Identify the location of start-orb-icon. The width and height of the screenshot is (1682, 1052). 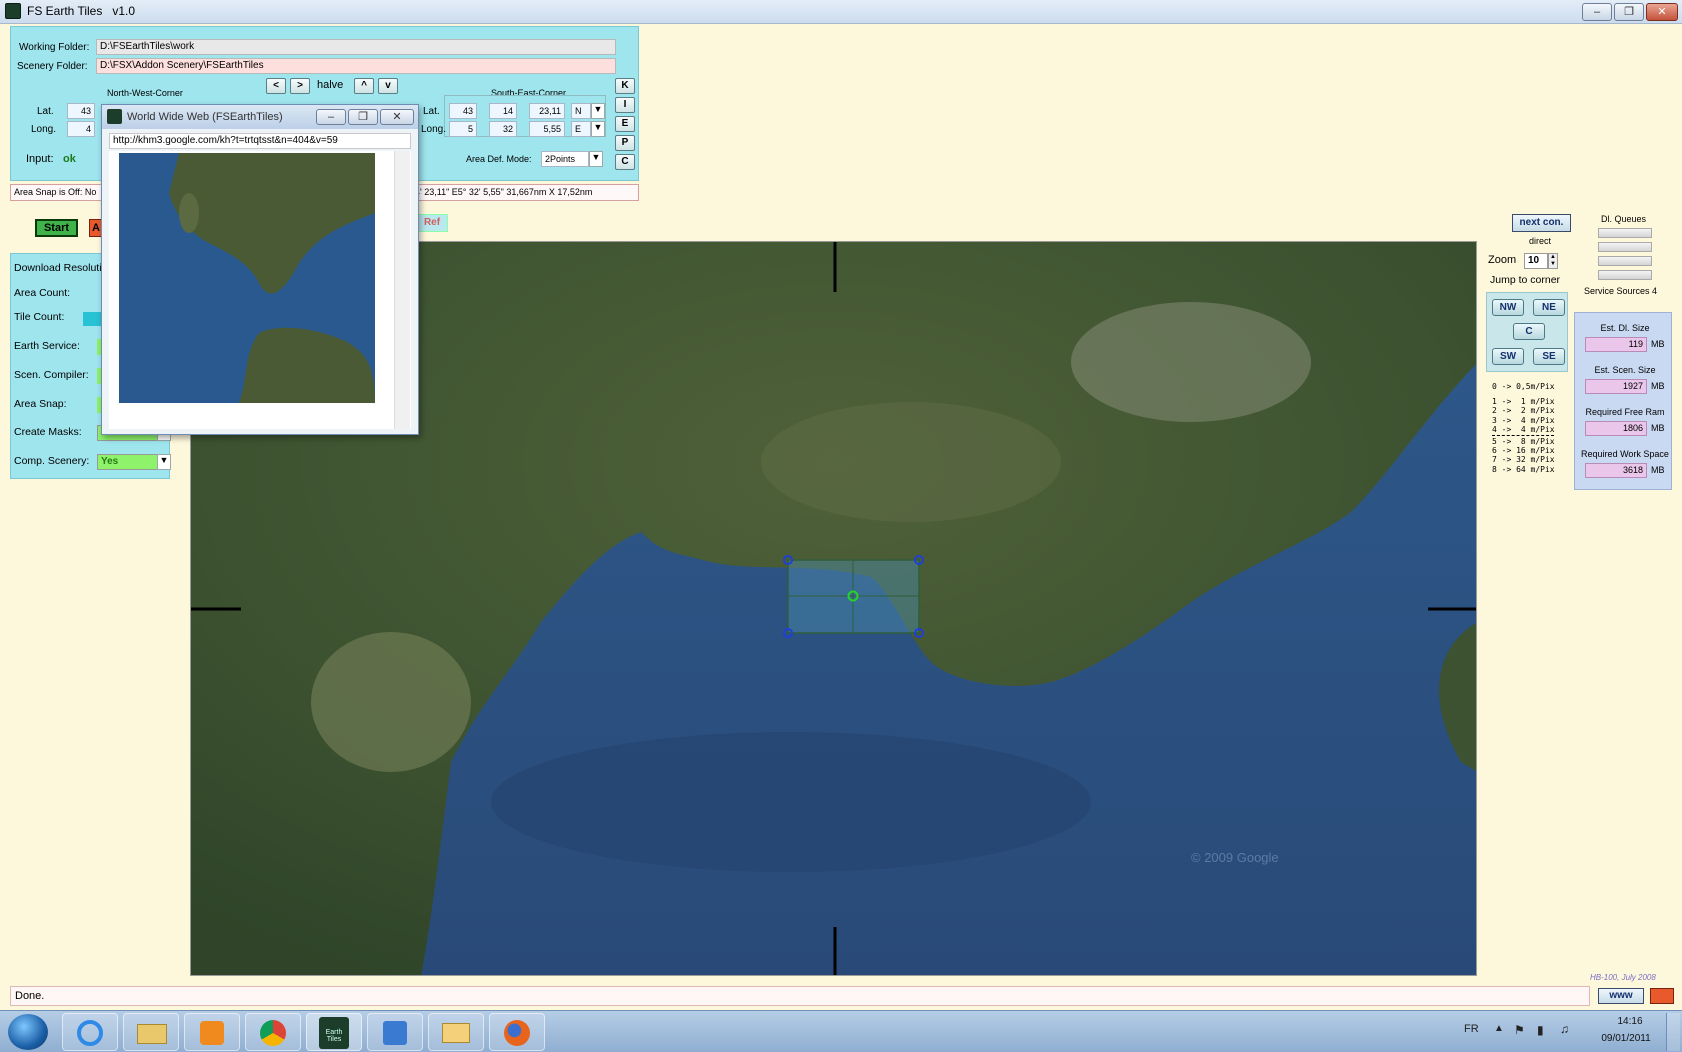
(28, 1032).